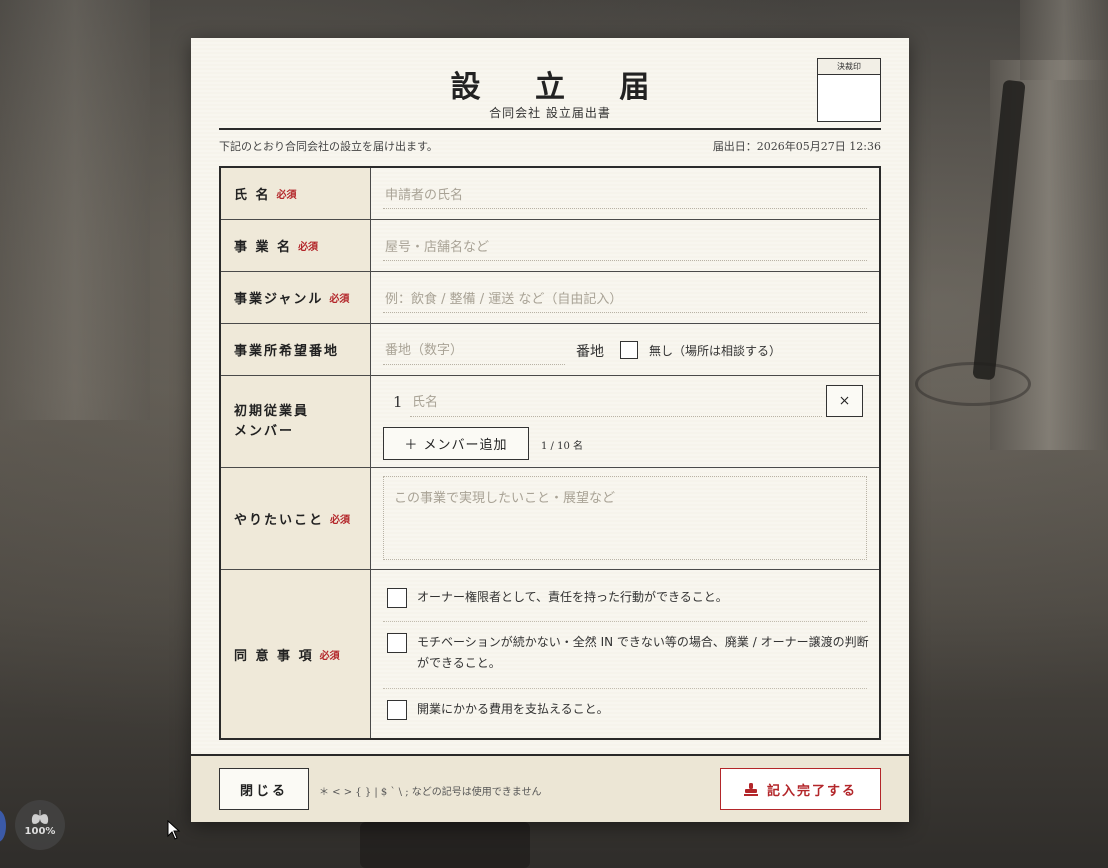  I want to click on label-name: 氏 名 必須, so click(296, 193).